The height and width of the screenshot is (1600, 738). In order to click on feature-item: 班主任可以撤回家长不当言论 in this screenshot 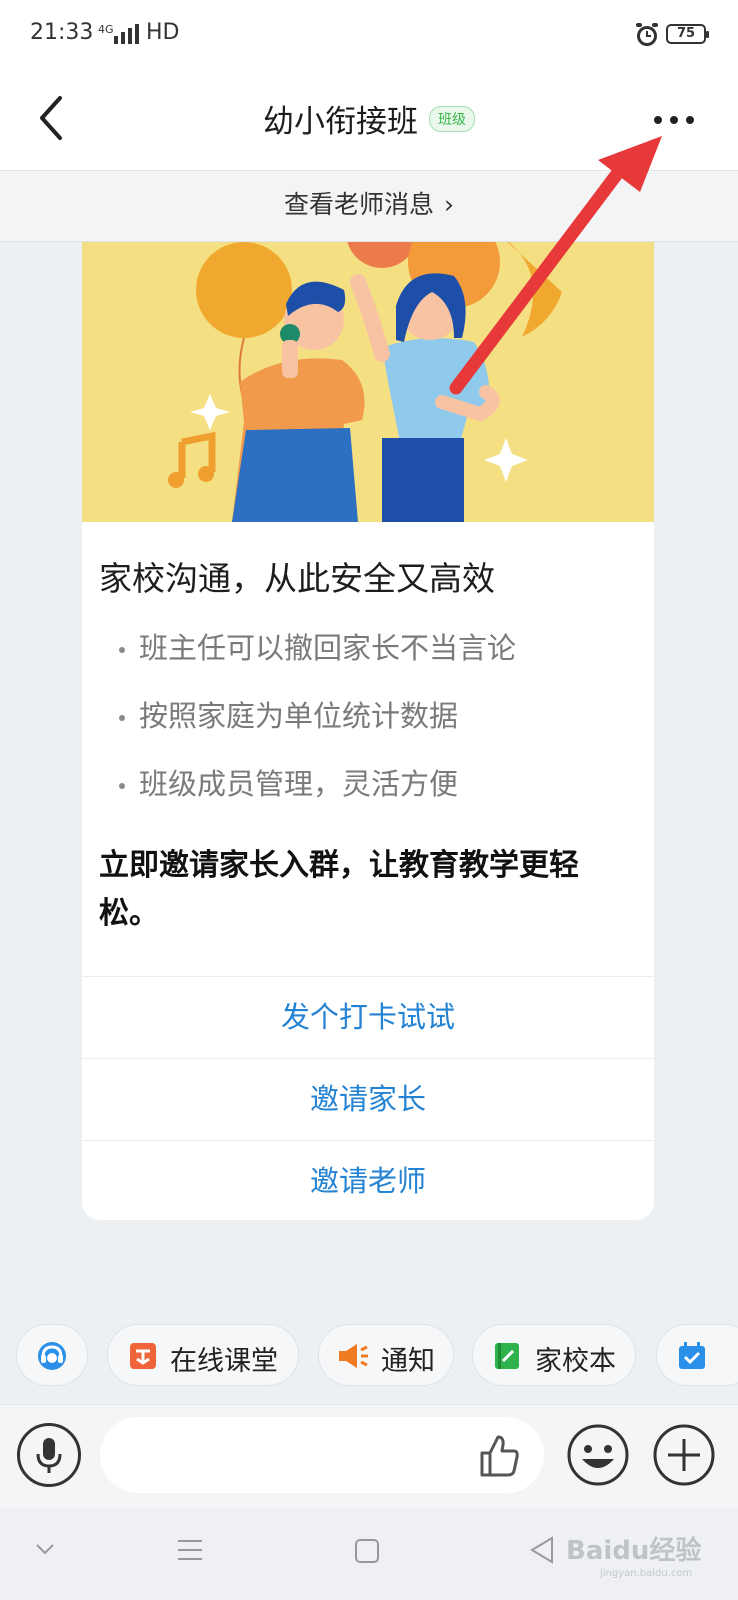, I will do `click(317, 662)`.